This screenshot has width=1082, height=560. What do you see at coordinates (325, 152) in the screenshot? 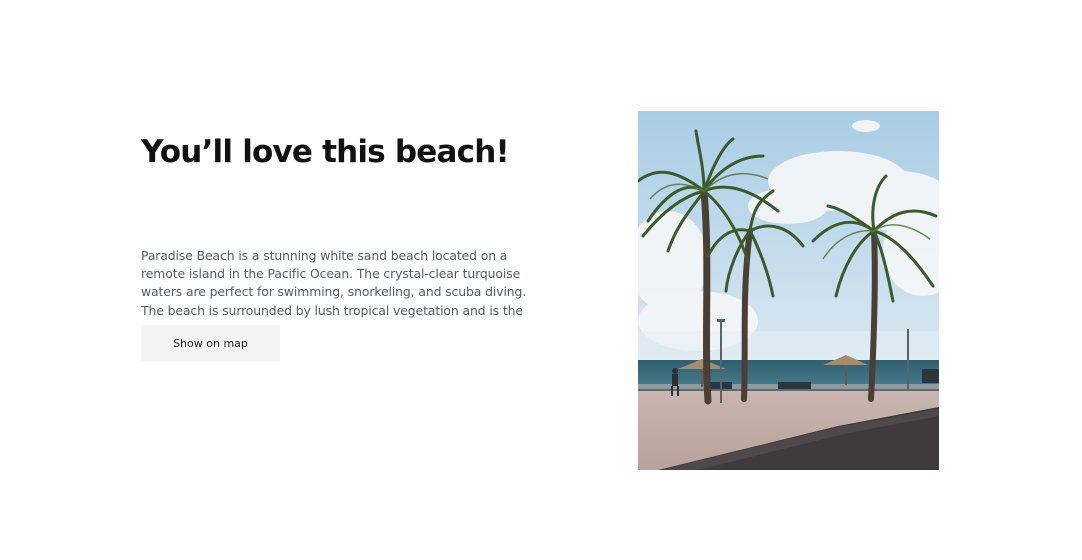
I see `page-title: You’ll love this beach!` at bounding box center [325, 152].